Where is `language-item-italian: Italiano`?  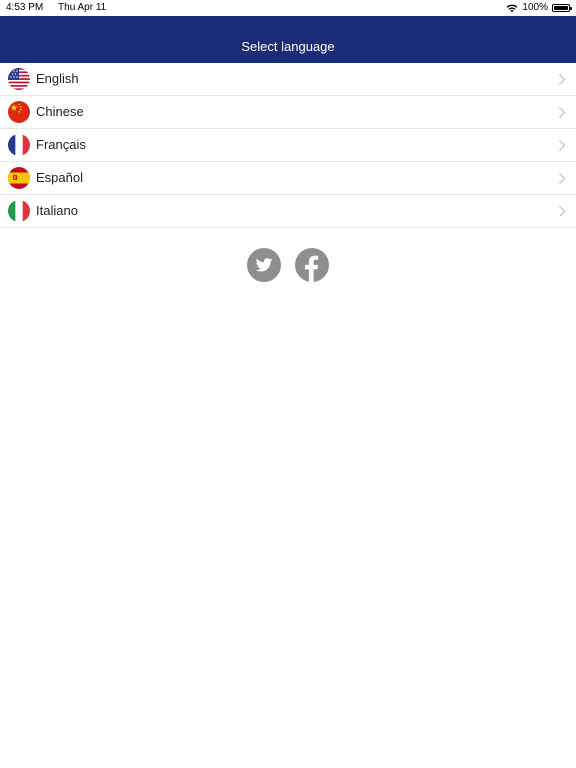 language-item-italian: Italiano is located at coordinates (288, 211).